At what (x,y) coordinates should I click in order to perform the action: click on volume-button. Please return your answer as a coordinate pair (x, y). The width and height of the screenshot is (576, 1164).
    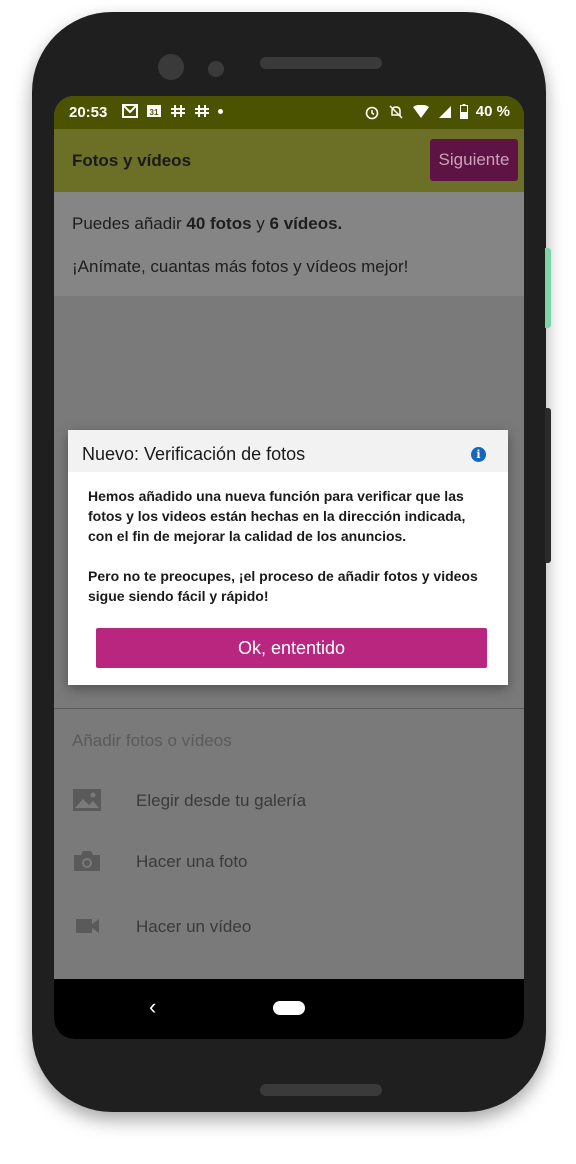
    Looking at the image, I should click on (548, 485).